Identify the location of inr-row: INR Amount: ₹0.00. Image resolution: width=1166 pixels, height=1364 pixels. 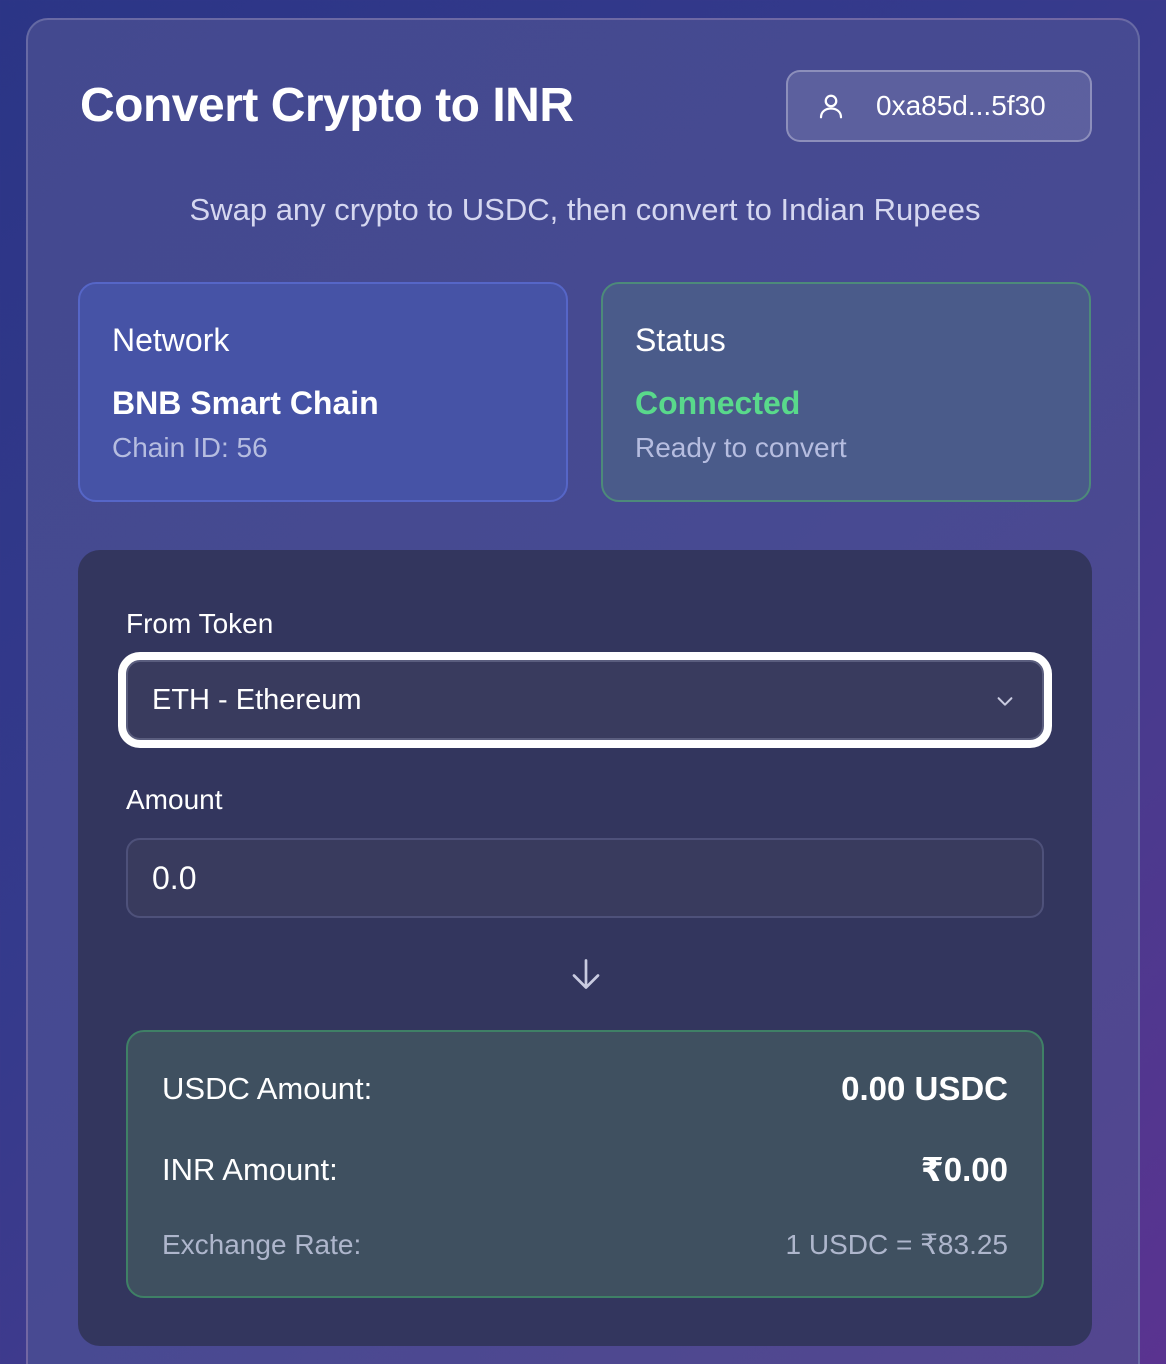
(585, 1169).